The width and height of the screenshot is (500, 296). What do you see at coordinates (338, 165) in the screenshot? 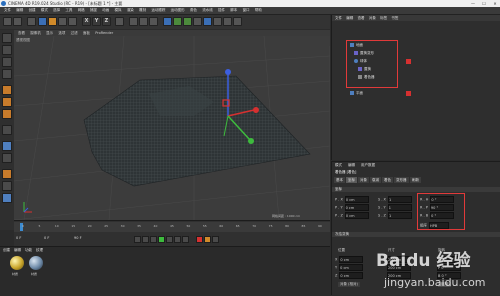
I see `attr-menu-mode: 模式` at bounding box center [338, 165].